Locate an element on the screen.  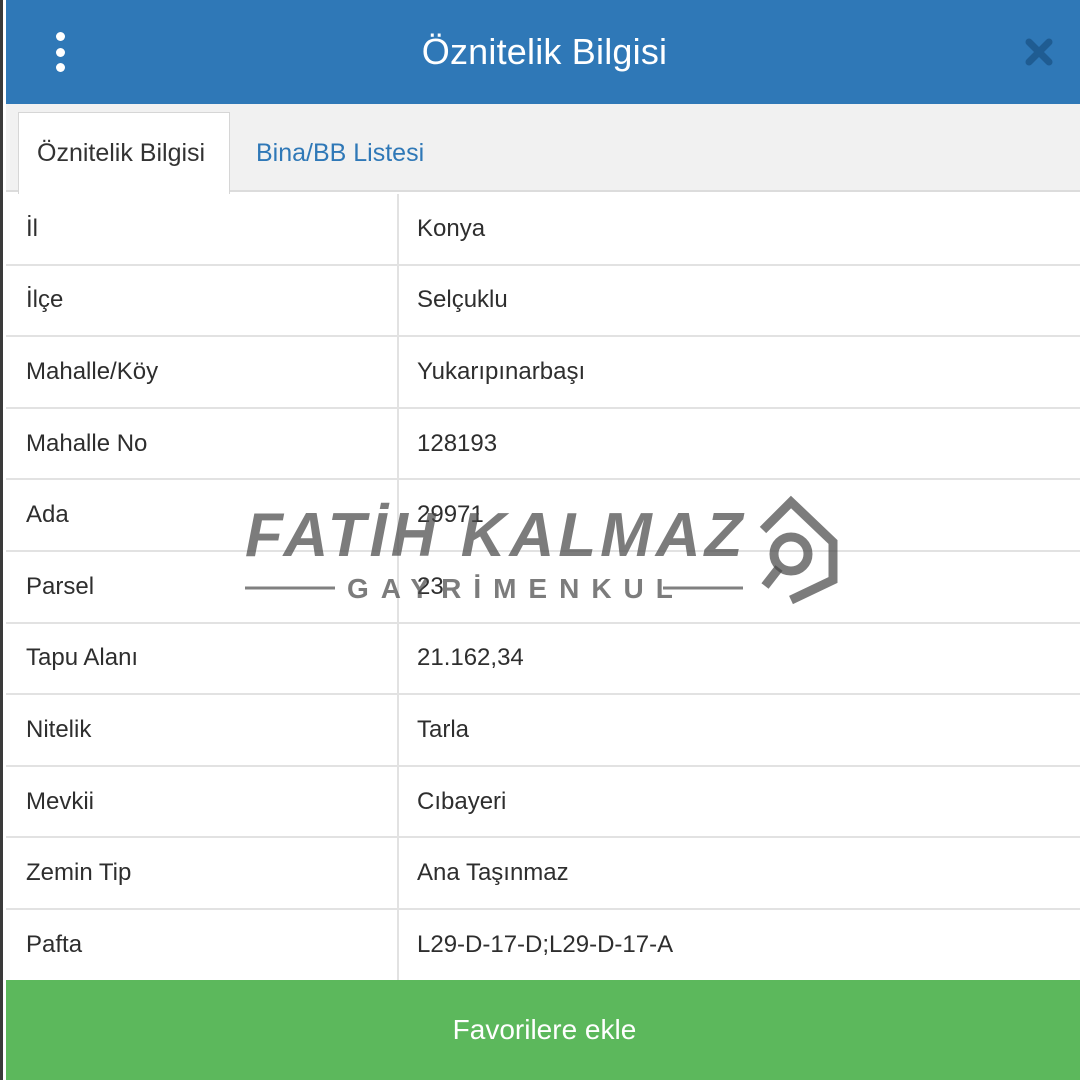
row-value: L29-D-17-D;L29-D-17-A is located at coordinates (545, 944).